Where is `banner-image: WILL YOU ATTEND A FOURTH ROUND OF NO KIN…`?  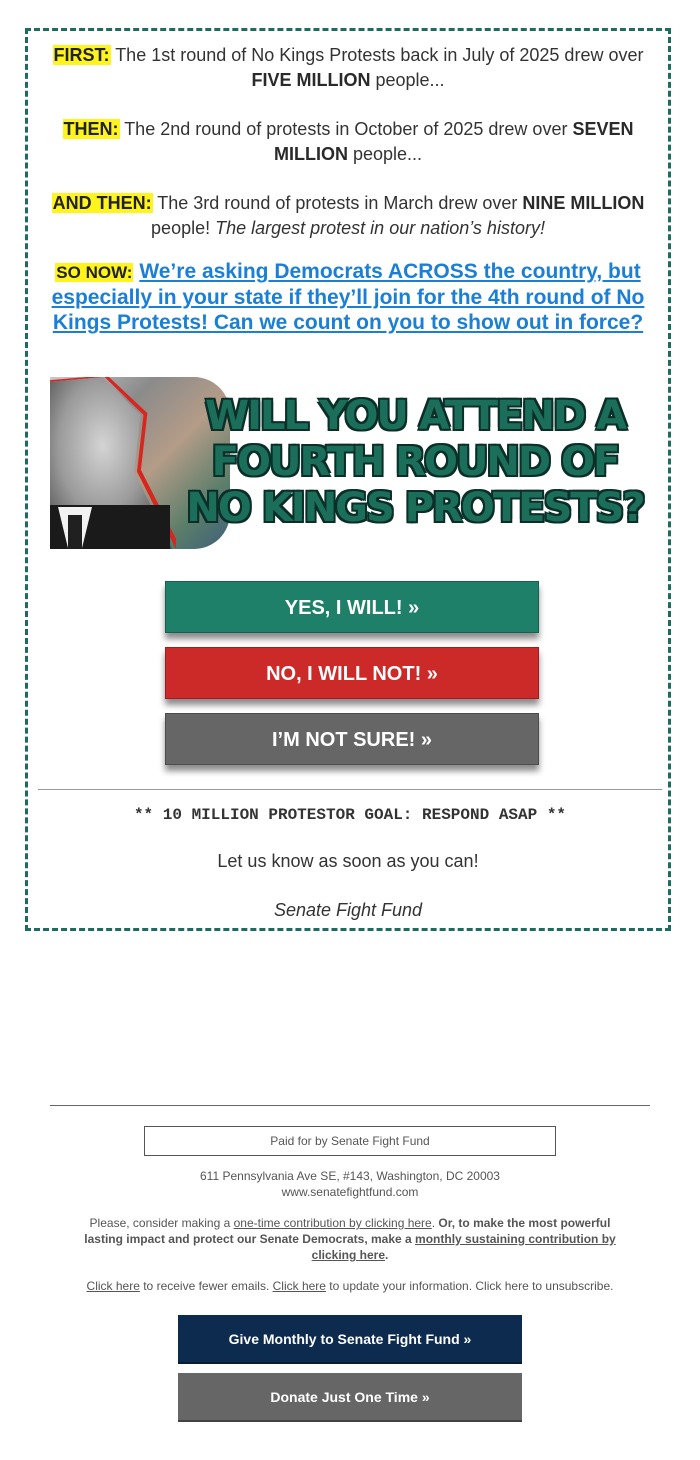
banner-image: WILL YOU ATTEND A FOURTH ROUND OF NO KIN… is located at coordinates (350, 464).